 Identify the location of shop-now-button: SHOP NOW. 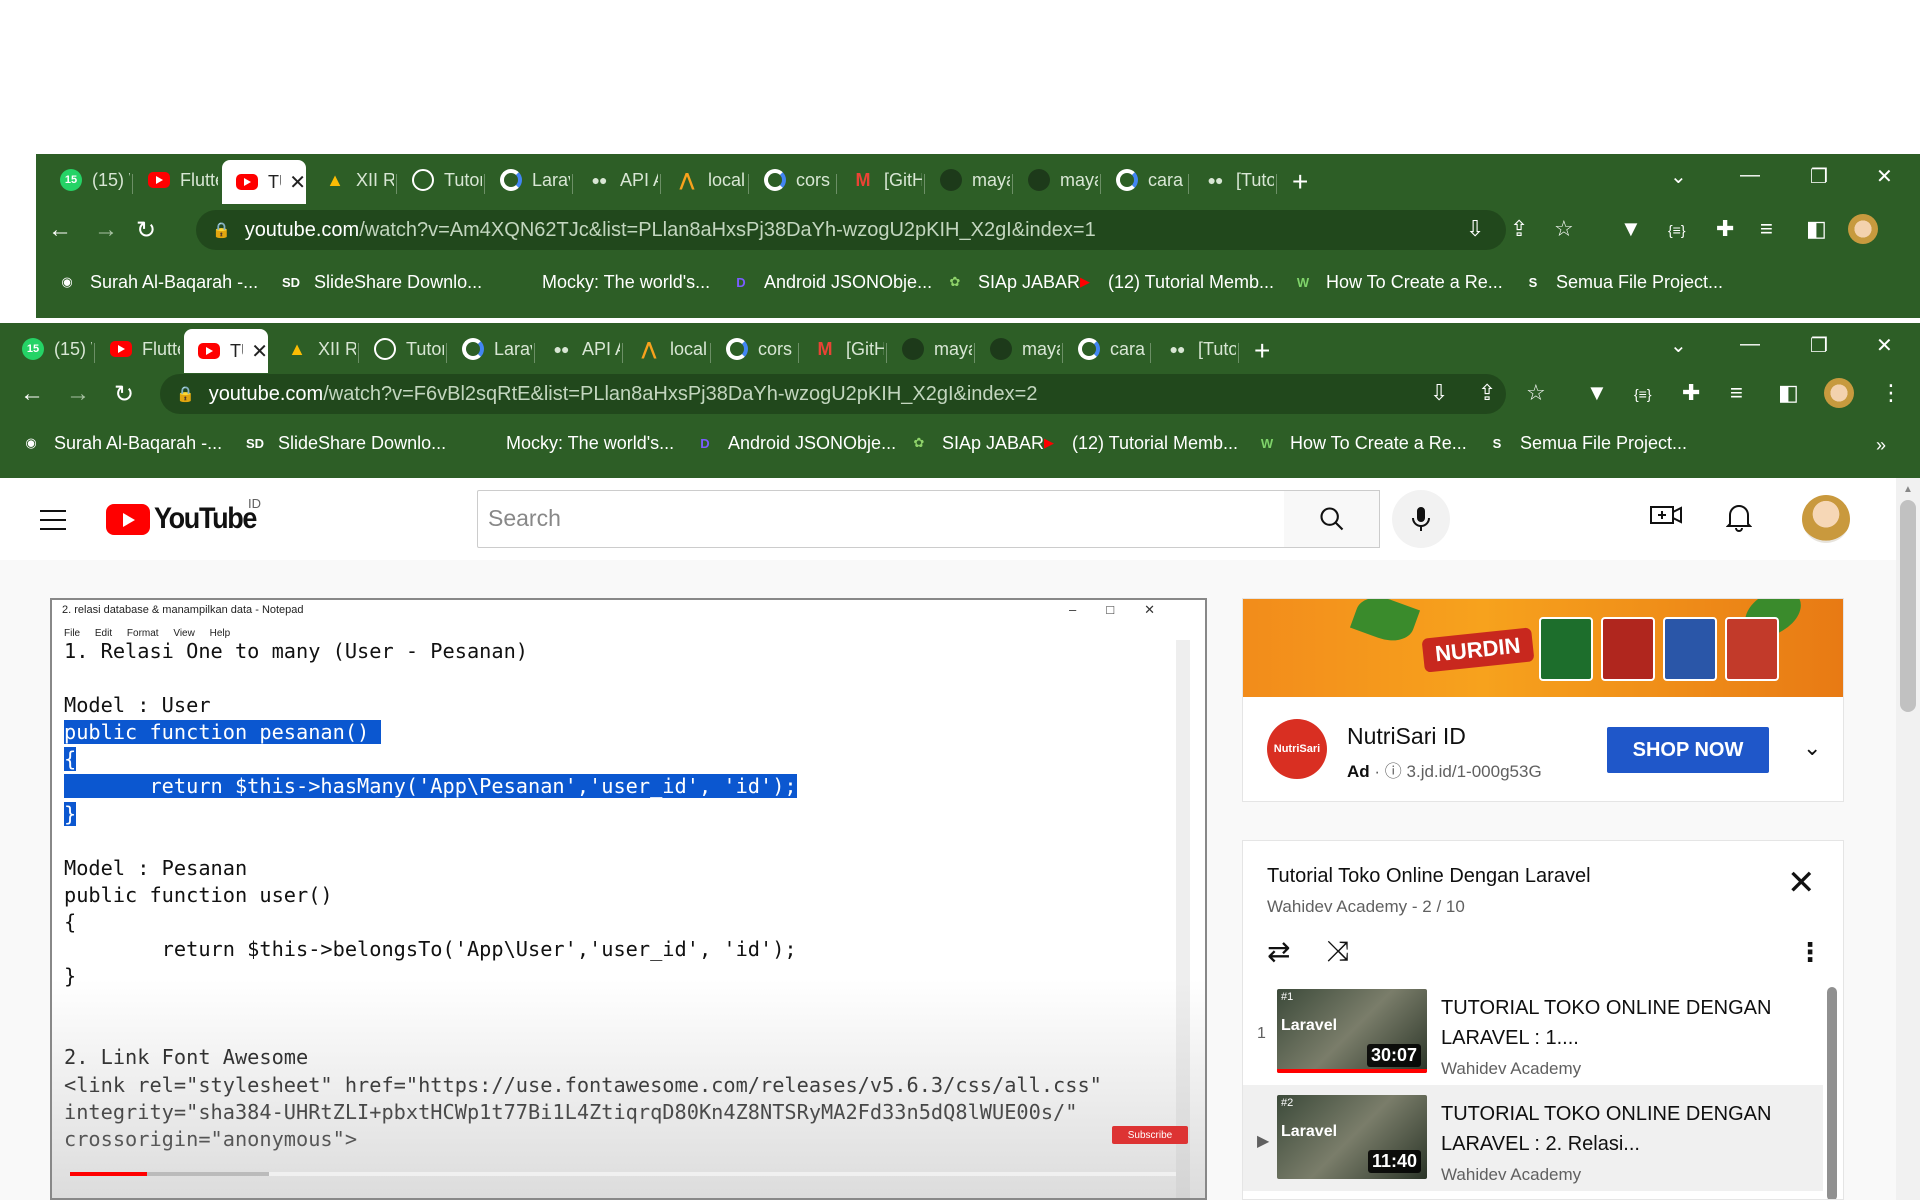
(1688, 750).